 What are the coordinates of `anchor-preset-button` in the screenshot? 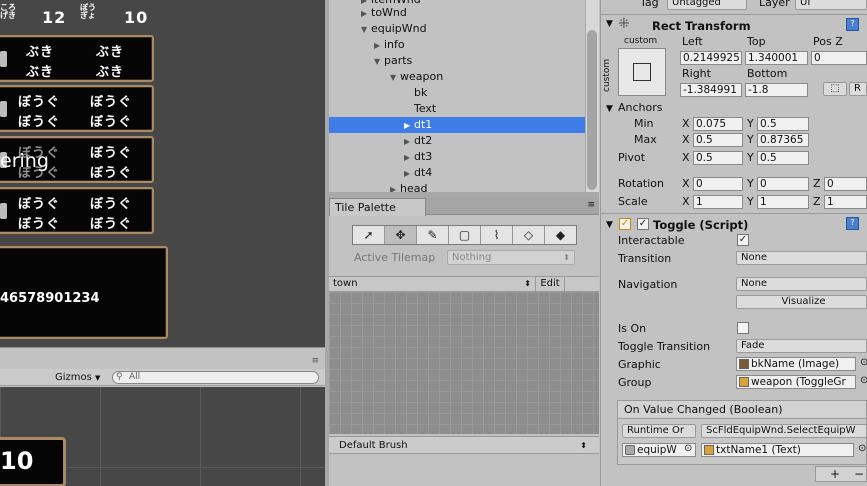 It's located at (642, 72).